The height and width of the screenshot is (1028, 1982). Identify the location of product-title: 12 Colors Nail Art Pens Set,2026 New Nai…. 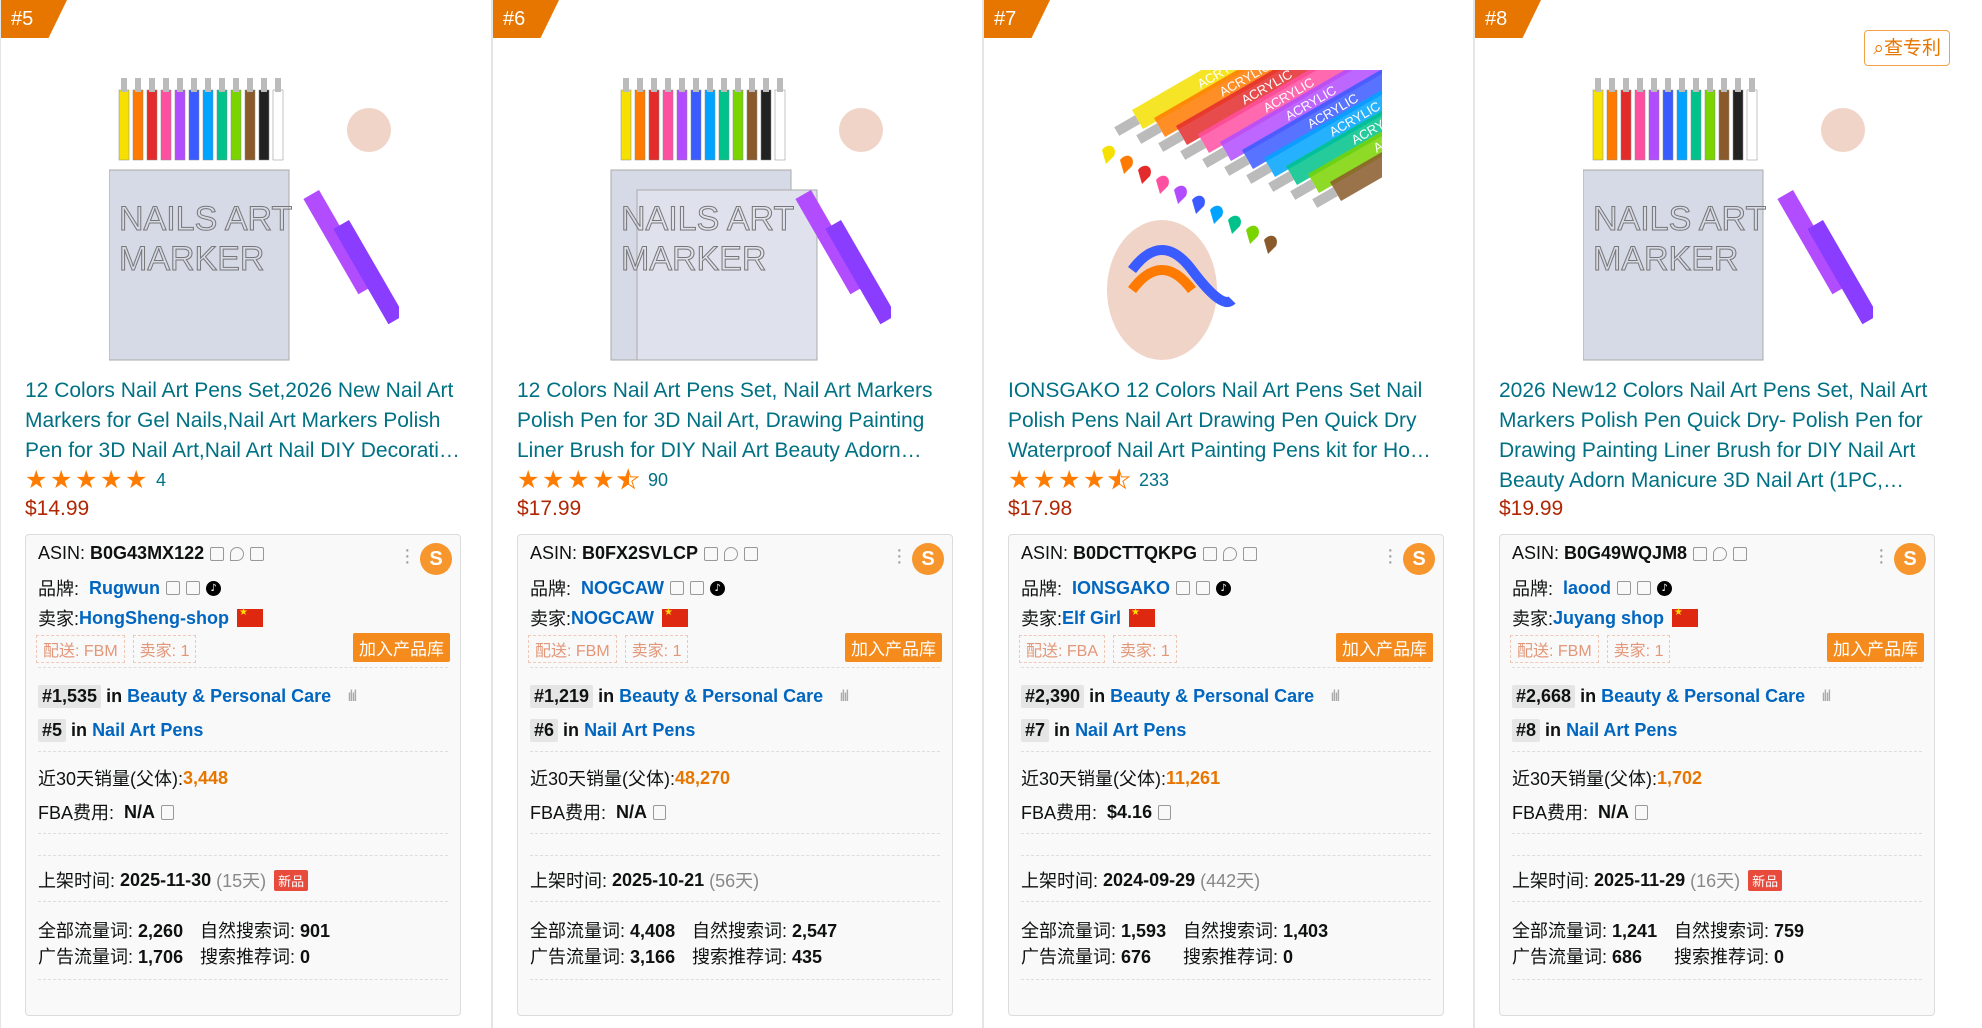
(250, 421).